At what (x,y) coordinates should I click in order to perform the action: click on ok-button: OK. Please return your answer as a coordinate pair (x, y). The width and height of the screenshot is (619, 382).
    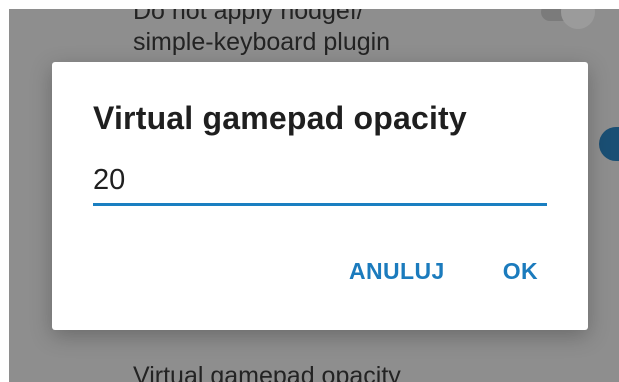
    Looking at the image, I should click on (520, 271).